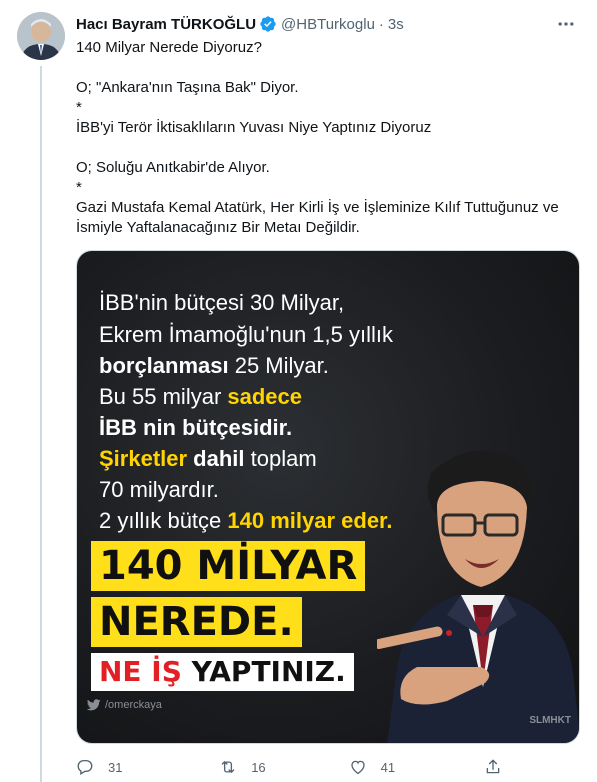 The height and width of the screenshot is (782, 597). I want to click on author-name: Hacı Bayram TÜRKOĞLU, so click(166, 24).